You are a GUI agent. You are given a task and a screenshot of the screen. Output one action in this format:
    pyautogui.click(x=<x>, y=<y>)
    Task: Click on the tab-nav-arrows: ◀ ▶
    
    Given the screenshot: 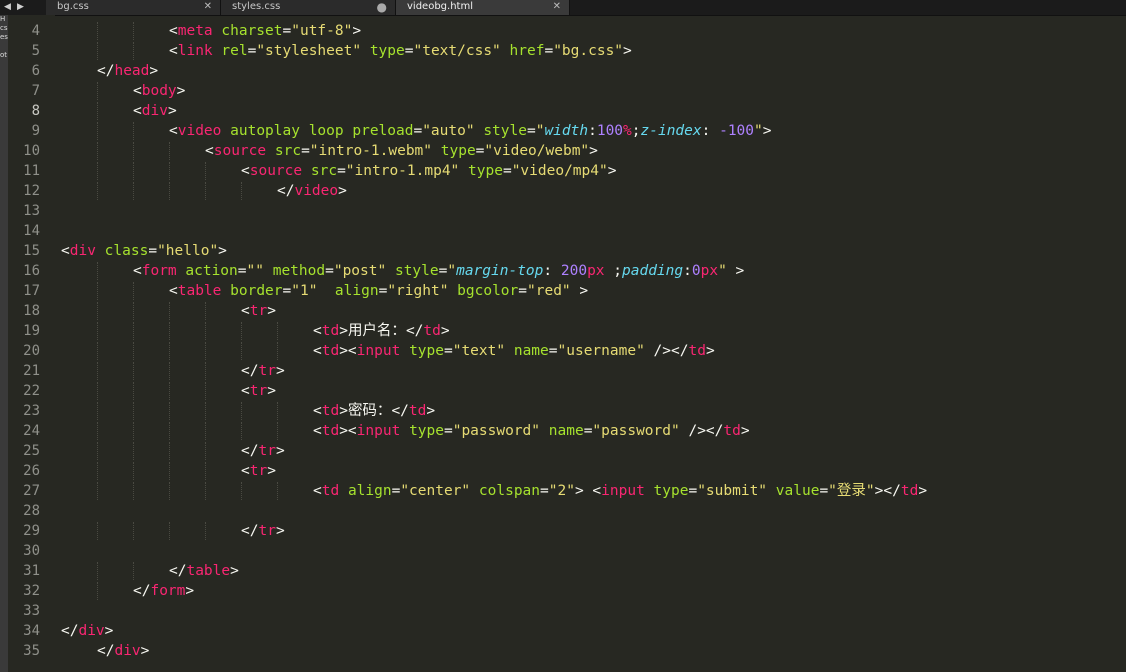 What is the action you would take?
    pyautogui.click(x=22, y=7)
    